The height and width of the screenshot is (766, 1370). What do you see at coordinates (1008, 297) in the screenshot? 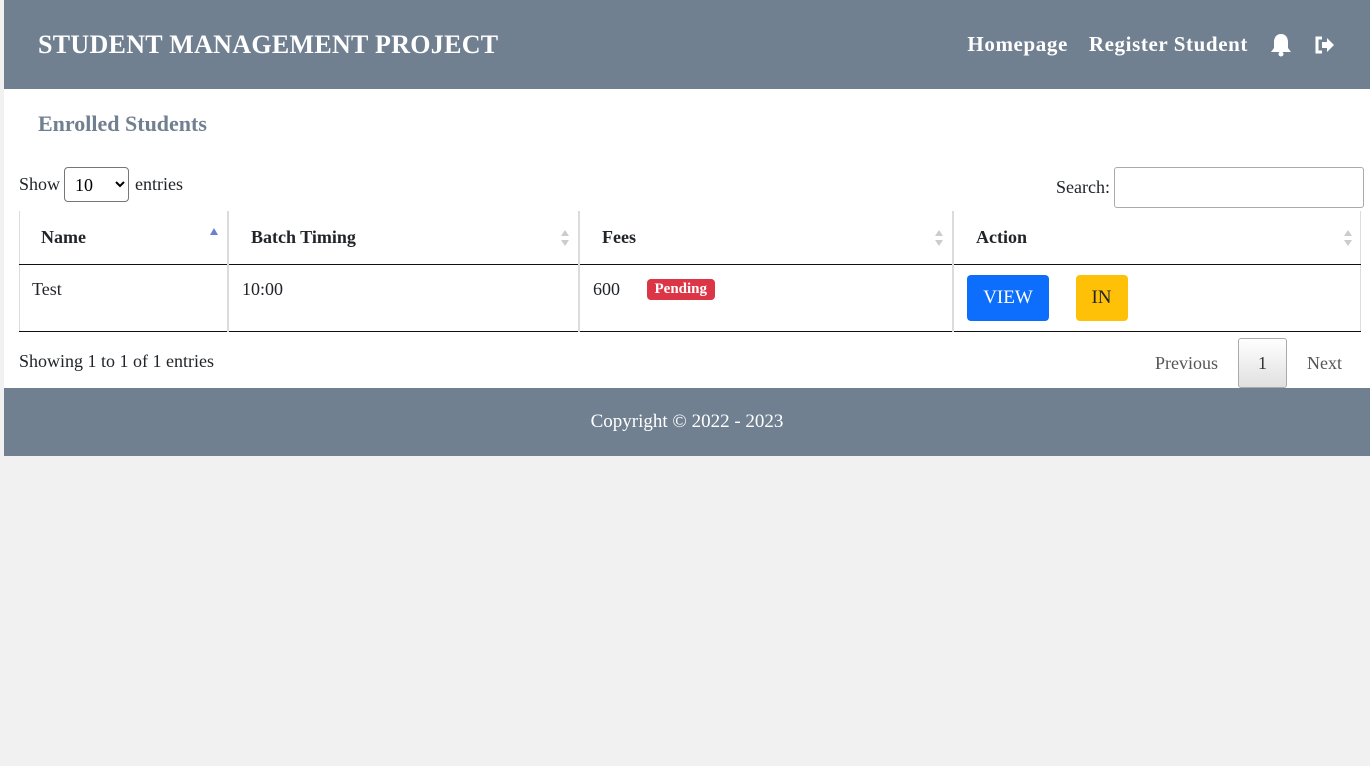
I see `view-button: VIEW` at bounding box center [1008, 297].